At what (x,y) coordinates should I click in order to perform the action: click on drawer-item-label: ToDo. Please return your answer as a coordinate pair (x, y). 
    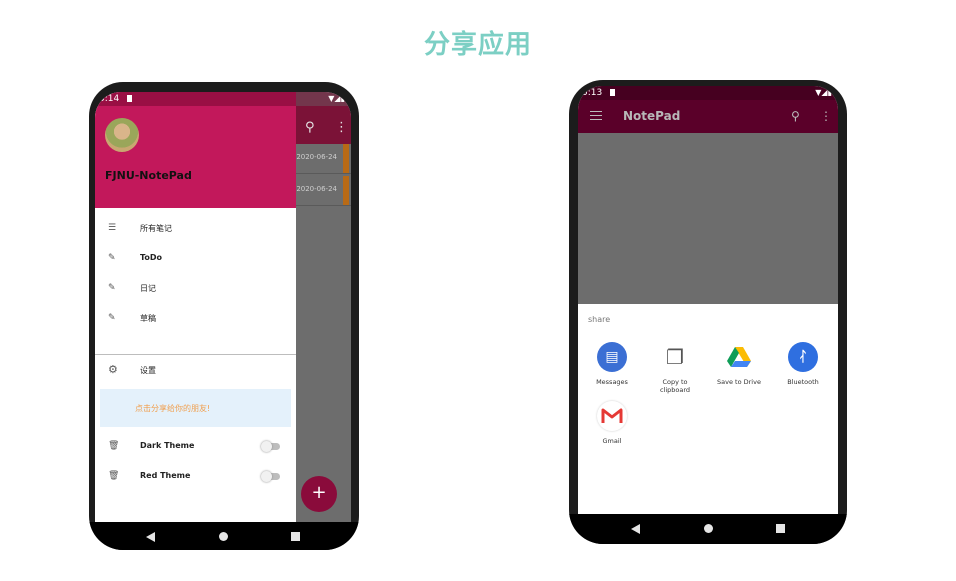
    Looking at the image, I should click on (151, 257).